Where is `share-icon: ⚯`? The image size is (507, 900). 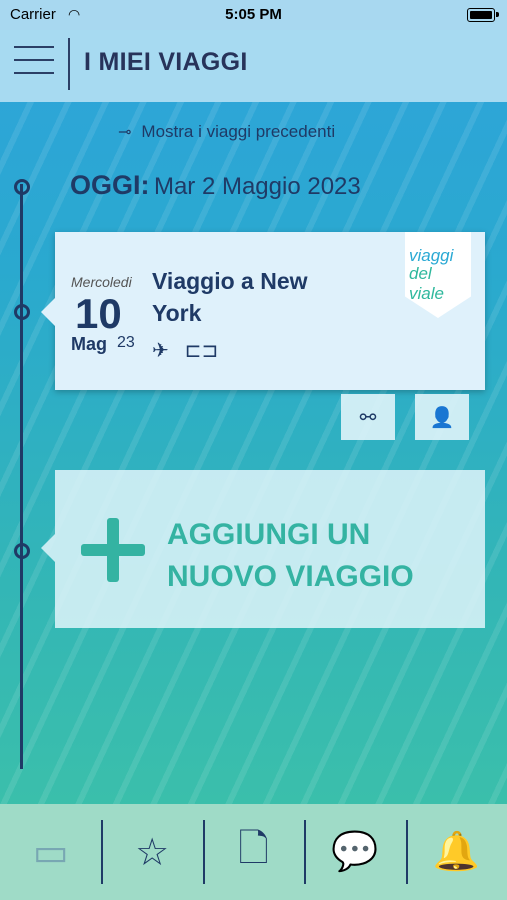
share-icon: ⚯ is located at coordinates (368, 417).